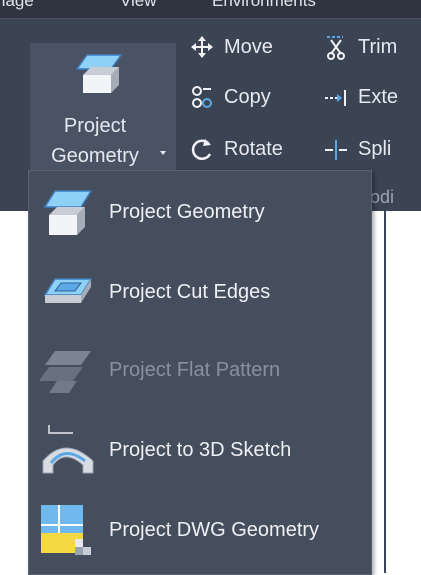 The image size is (421, 575). I want to click on trim-icon, so click(336, 47).